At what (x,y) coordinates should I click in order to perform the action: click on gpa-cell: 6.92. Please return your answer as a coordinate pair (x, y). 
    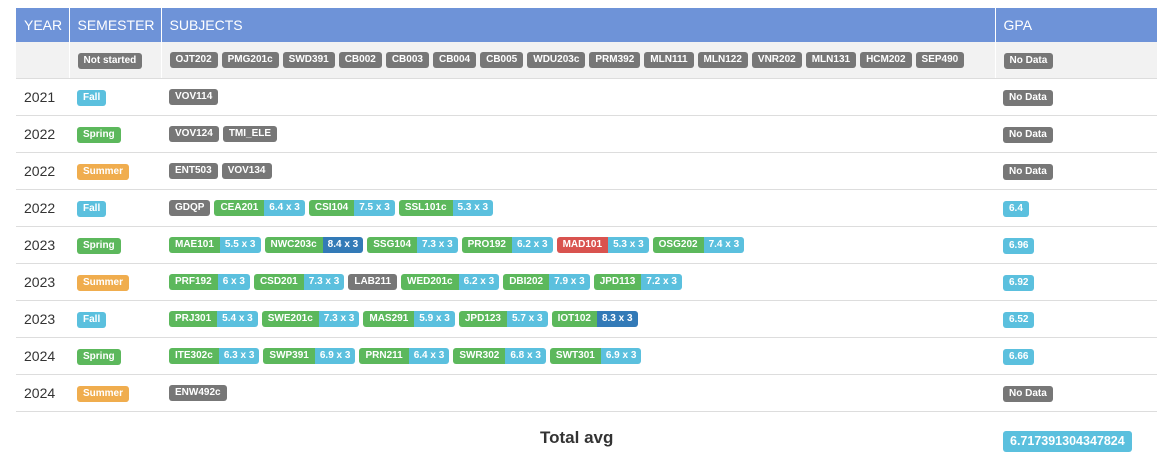
    Looking at the image, I should click on (1076, 282).